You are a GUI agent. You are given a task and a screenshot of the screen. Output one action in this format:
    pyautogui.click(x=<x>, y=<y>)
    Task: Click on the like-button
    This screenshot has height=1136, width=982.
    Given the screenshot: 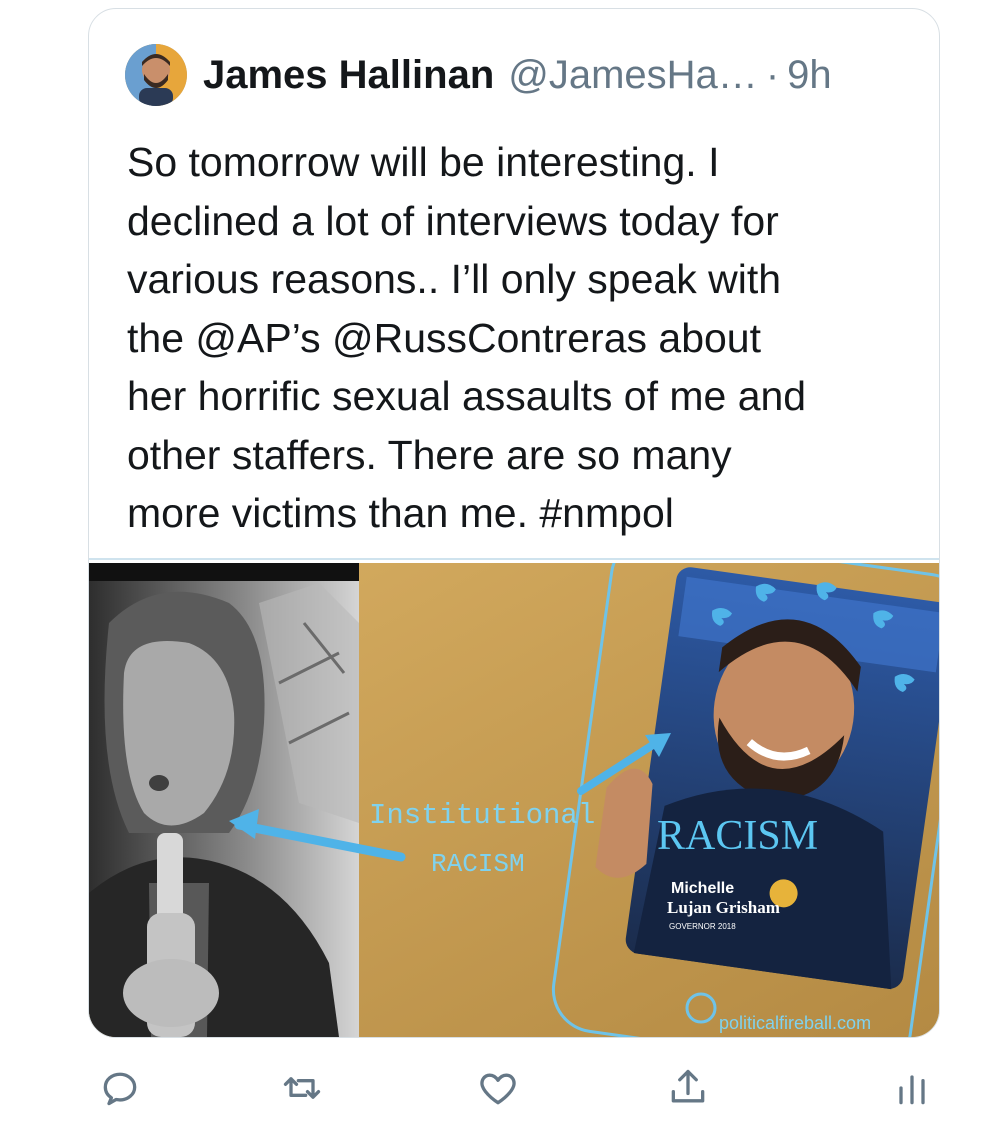 What is the action you would take?
    pyautogui.click(x=498, y=1088)
    